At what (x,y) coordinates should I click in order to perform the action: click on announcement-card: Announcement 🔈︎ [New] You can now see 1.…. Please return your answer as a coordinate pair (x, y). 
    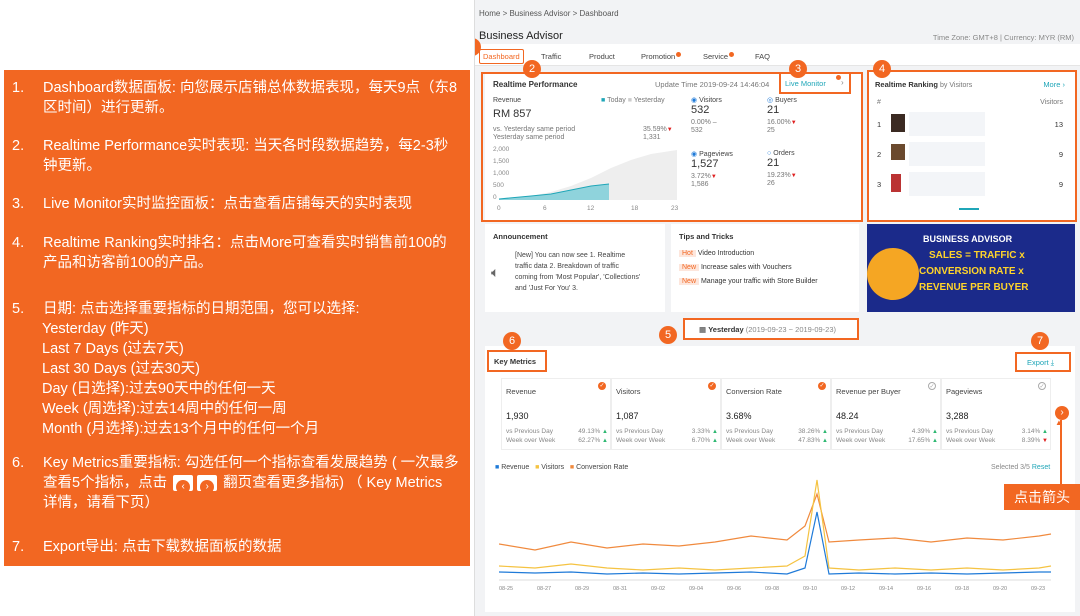
    Looking at the image, I should click on (575, 268).